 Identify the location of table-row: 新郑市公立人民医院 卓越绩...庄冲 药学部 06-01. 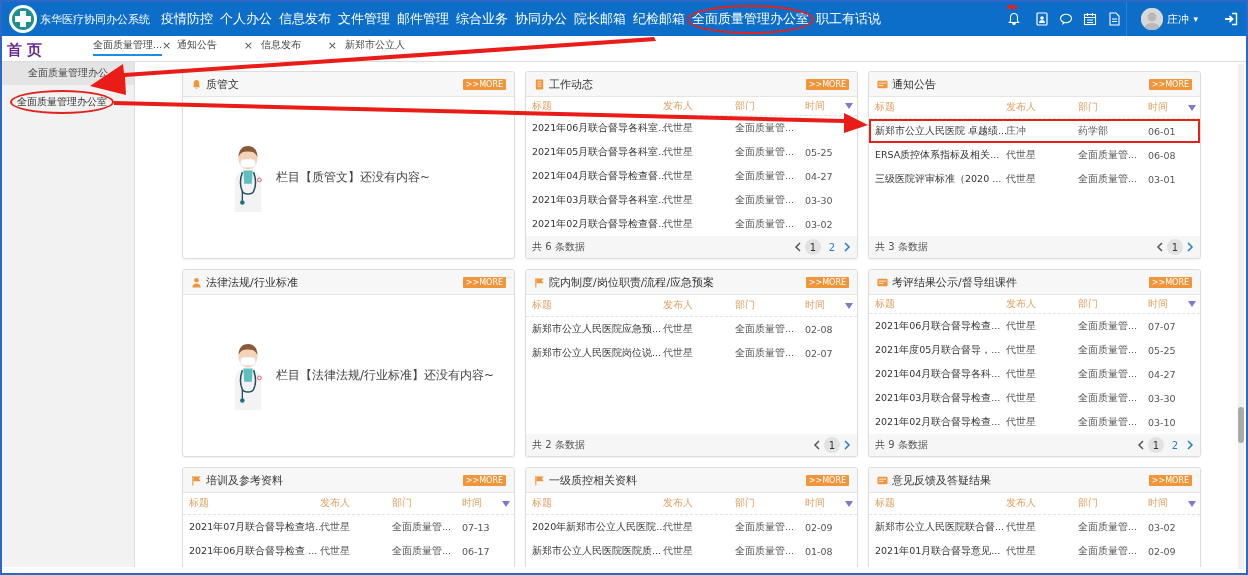
(1034, 131).